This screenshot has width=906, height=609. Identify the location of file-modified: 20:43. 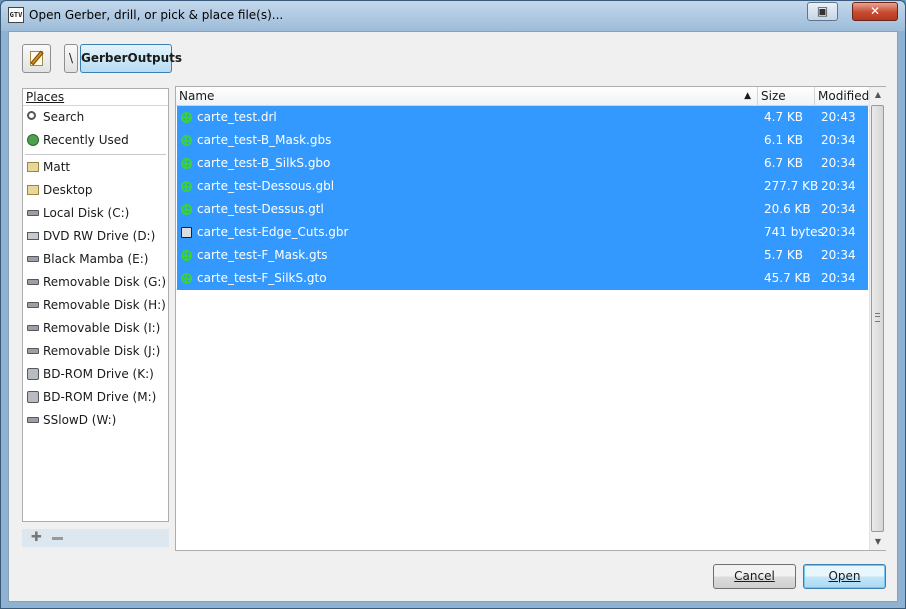
(838, 117).